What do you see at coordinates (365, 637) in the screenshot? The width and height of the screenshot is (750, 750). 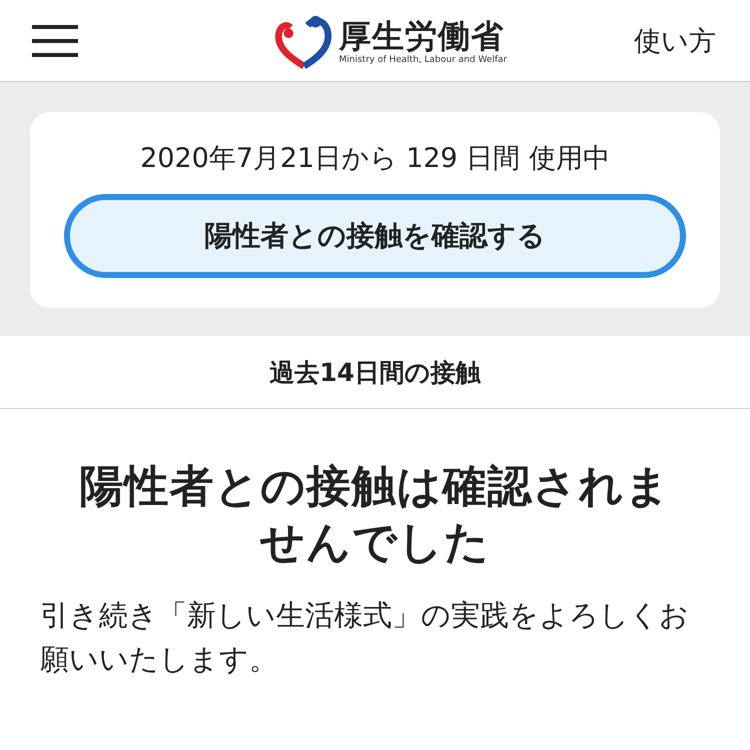 I see `result-message: 引き続き「新しい生活様式」の実践をよろしくお願いいたします。` at bounding box center [365, 637].